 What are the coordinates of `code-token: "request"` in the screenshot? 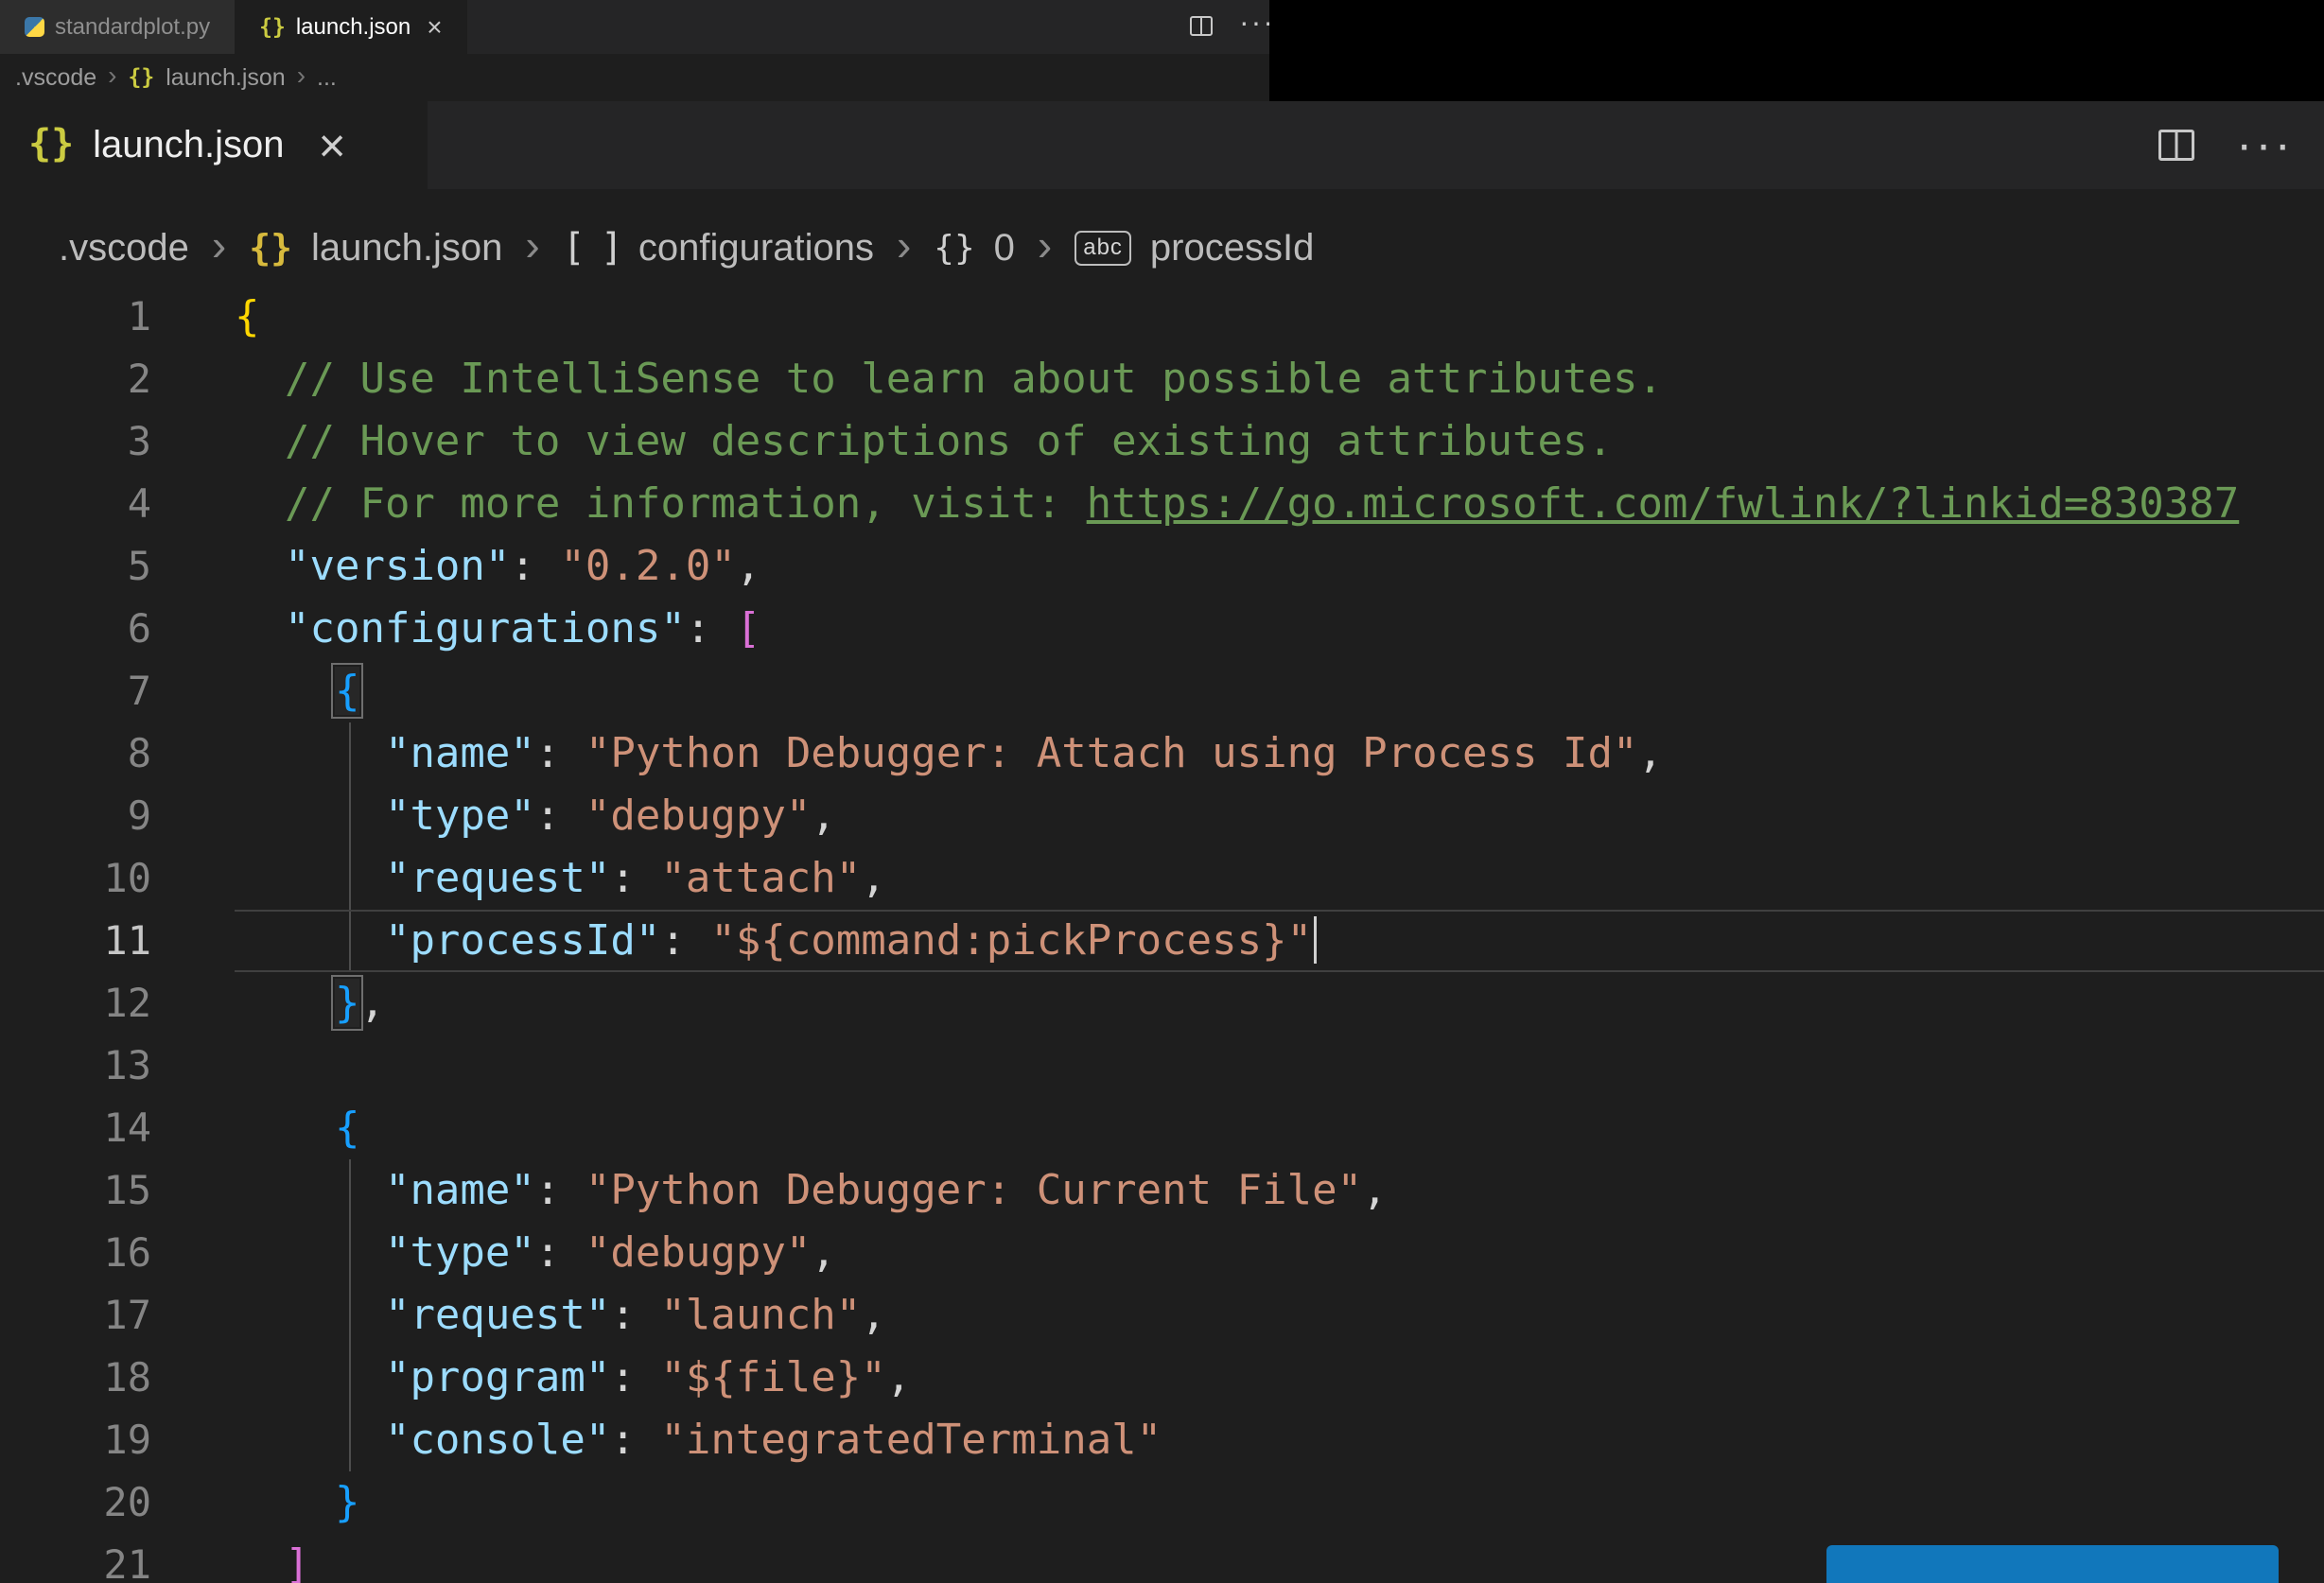 It's located at (498, 1315).